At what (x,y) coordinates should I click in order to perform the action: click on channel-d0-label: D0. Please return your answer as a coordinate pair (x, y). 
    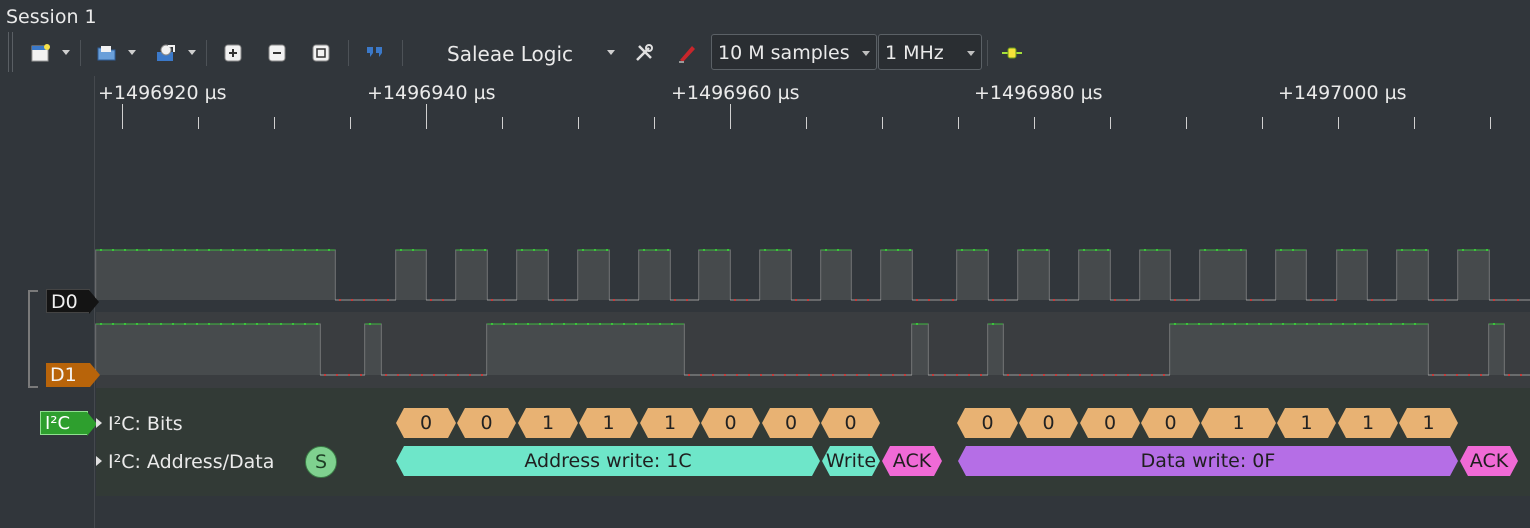
    Looking at the image, I should click on (72, 301).